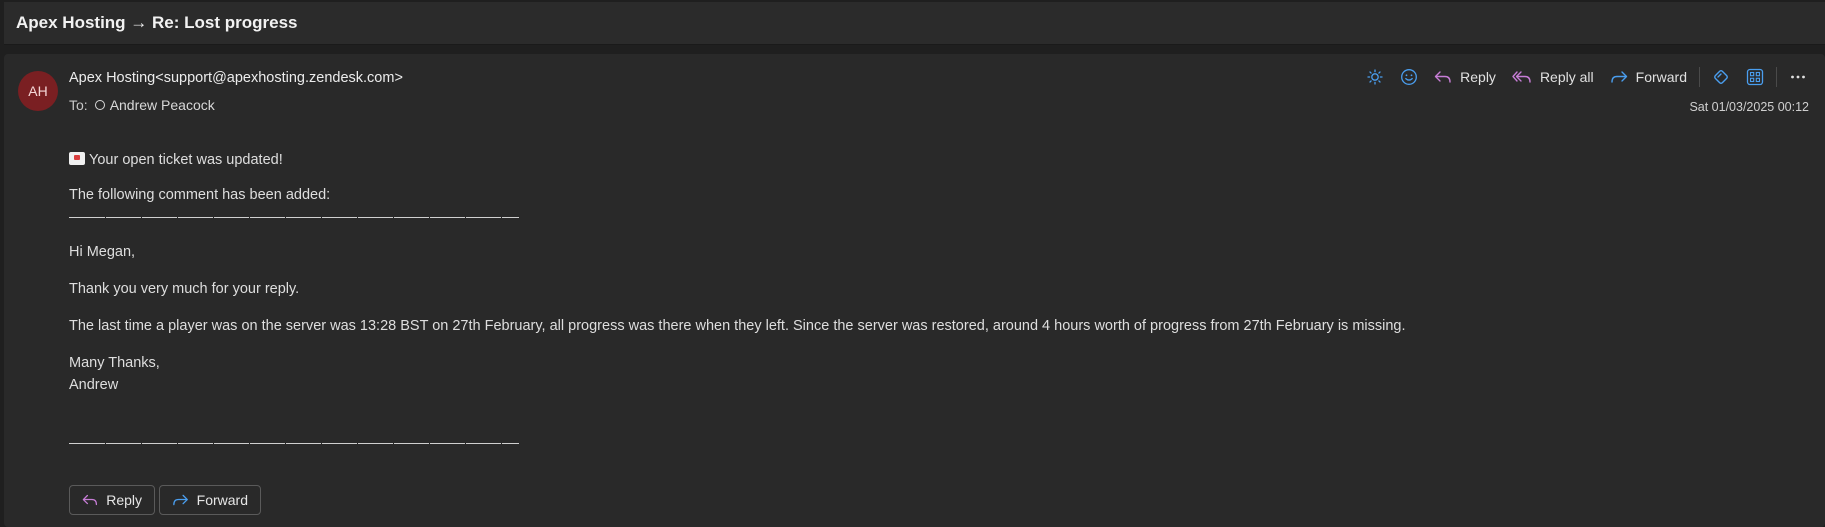 The image size is (1825, 527). Describe the element at coordinates (1749, 107) in the screenshot. I see `message-datetime: Sat 01/03/2025 00:12` at that location.